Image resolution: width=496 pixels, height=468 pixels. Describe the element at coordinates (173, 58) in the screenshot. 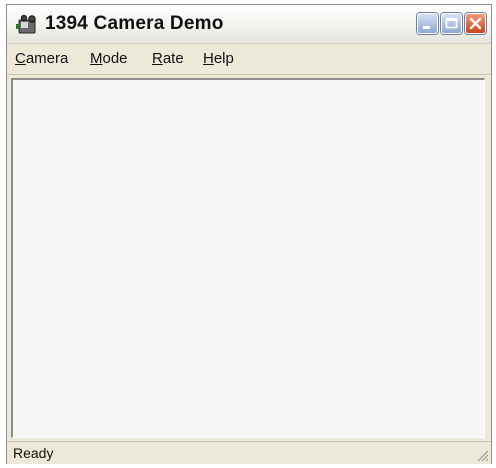

I see `menu-rate-rest: ate` at that location.